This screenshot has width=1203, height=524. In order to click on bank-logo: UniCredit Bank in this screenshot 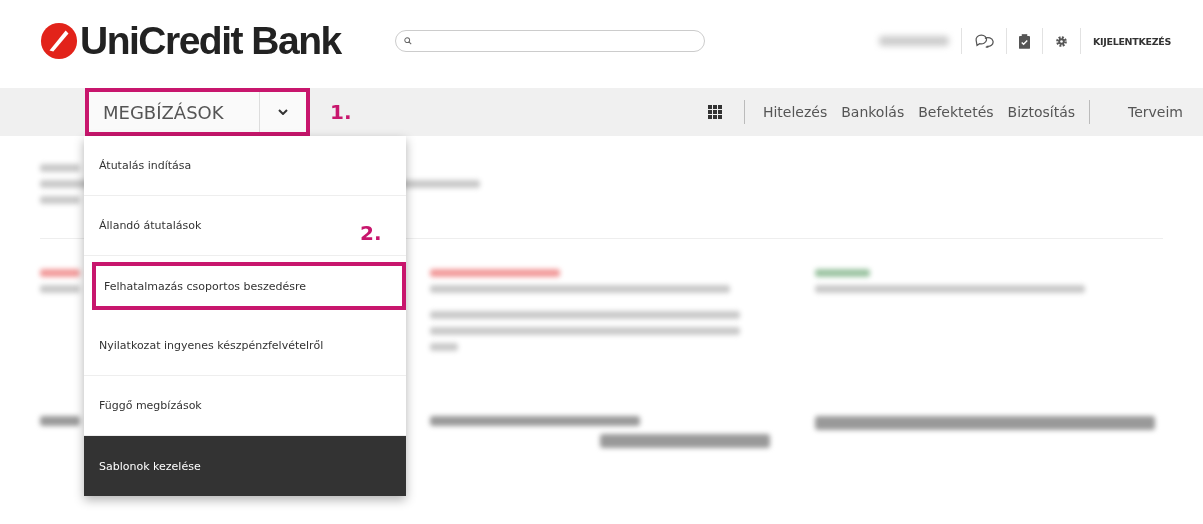, I will do `click(217, 41)`.